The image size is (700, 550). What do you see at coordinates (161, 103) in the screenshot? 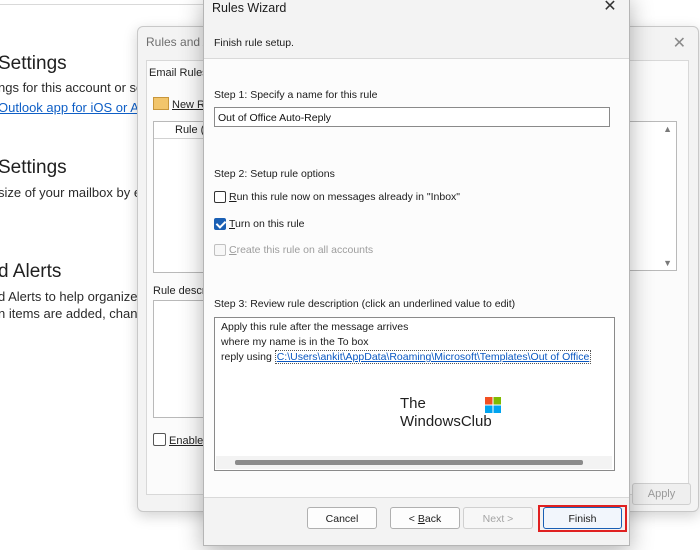
I see `new-rule-icon` at bounding box center [161, 103].